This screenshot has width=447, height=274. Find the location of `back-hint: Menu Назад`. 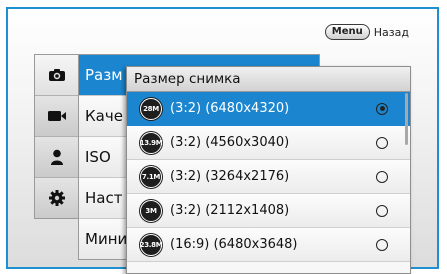

back-hint: Menu Назад is located at coordinates (366, 32).